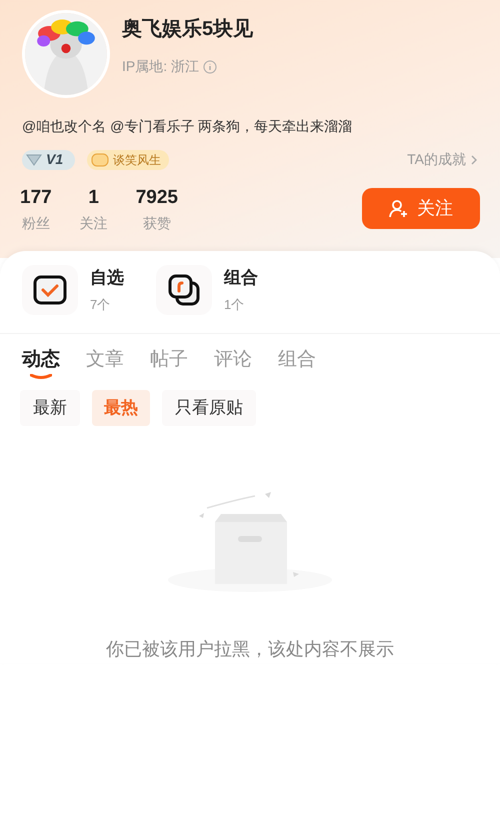 The image size is (500, 832). Describe the element at coordinates (41, 360) in the screenshot. I see `tab: 动态` at that location.